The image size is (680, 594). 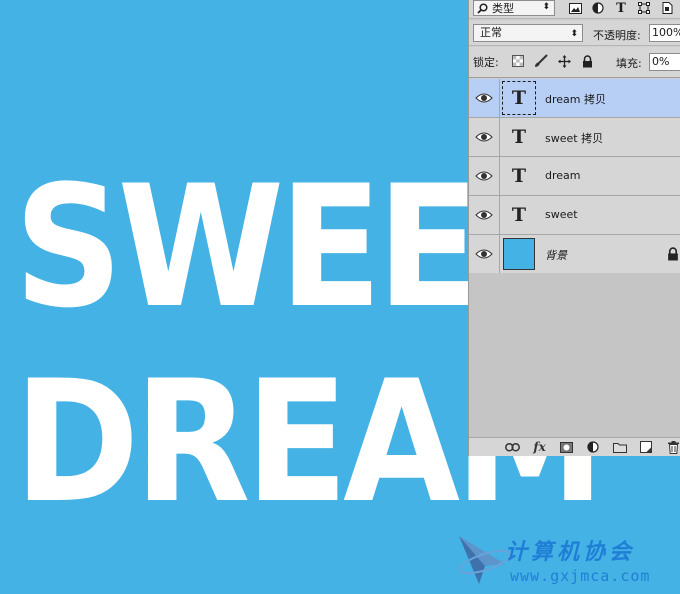 I want to click on layer-row-dream: T dream, so click(x=574, y=176).